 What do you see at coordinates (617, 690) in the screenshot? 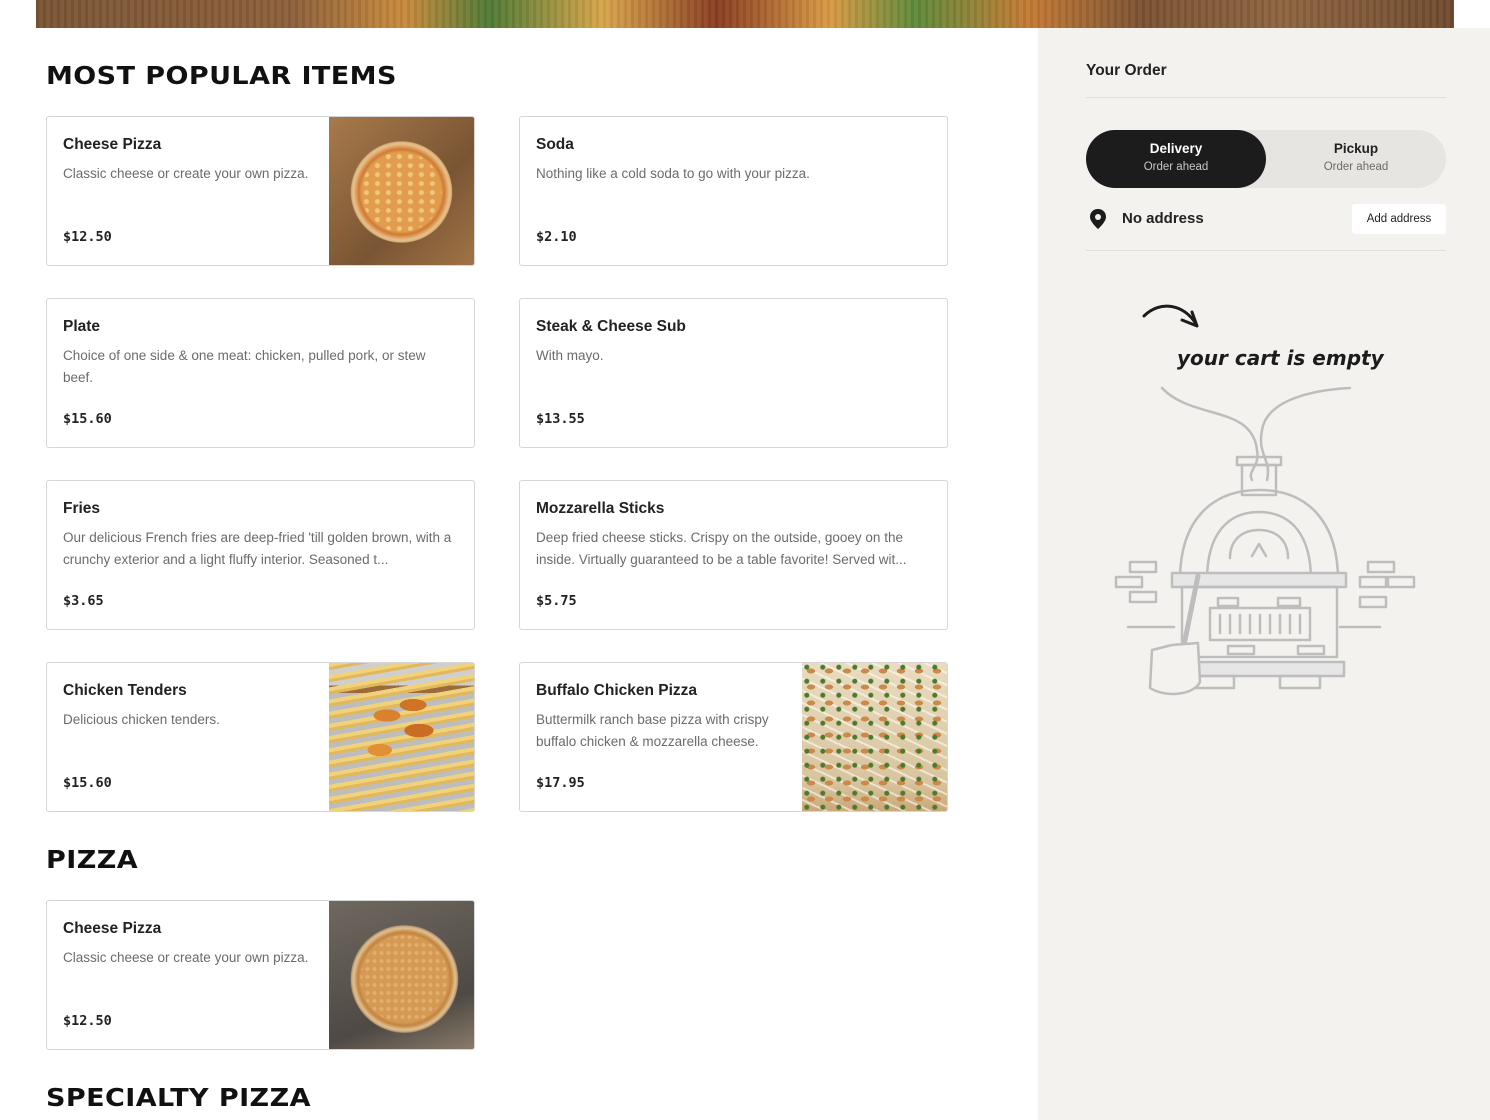
I see `item-name: Buffalo Chicken Pizza` at bounding box center [617, 690].